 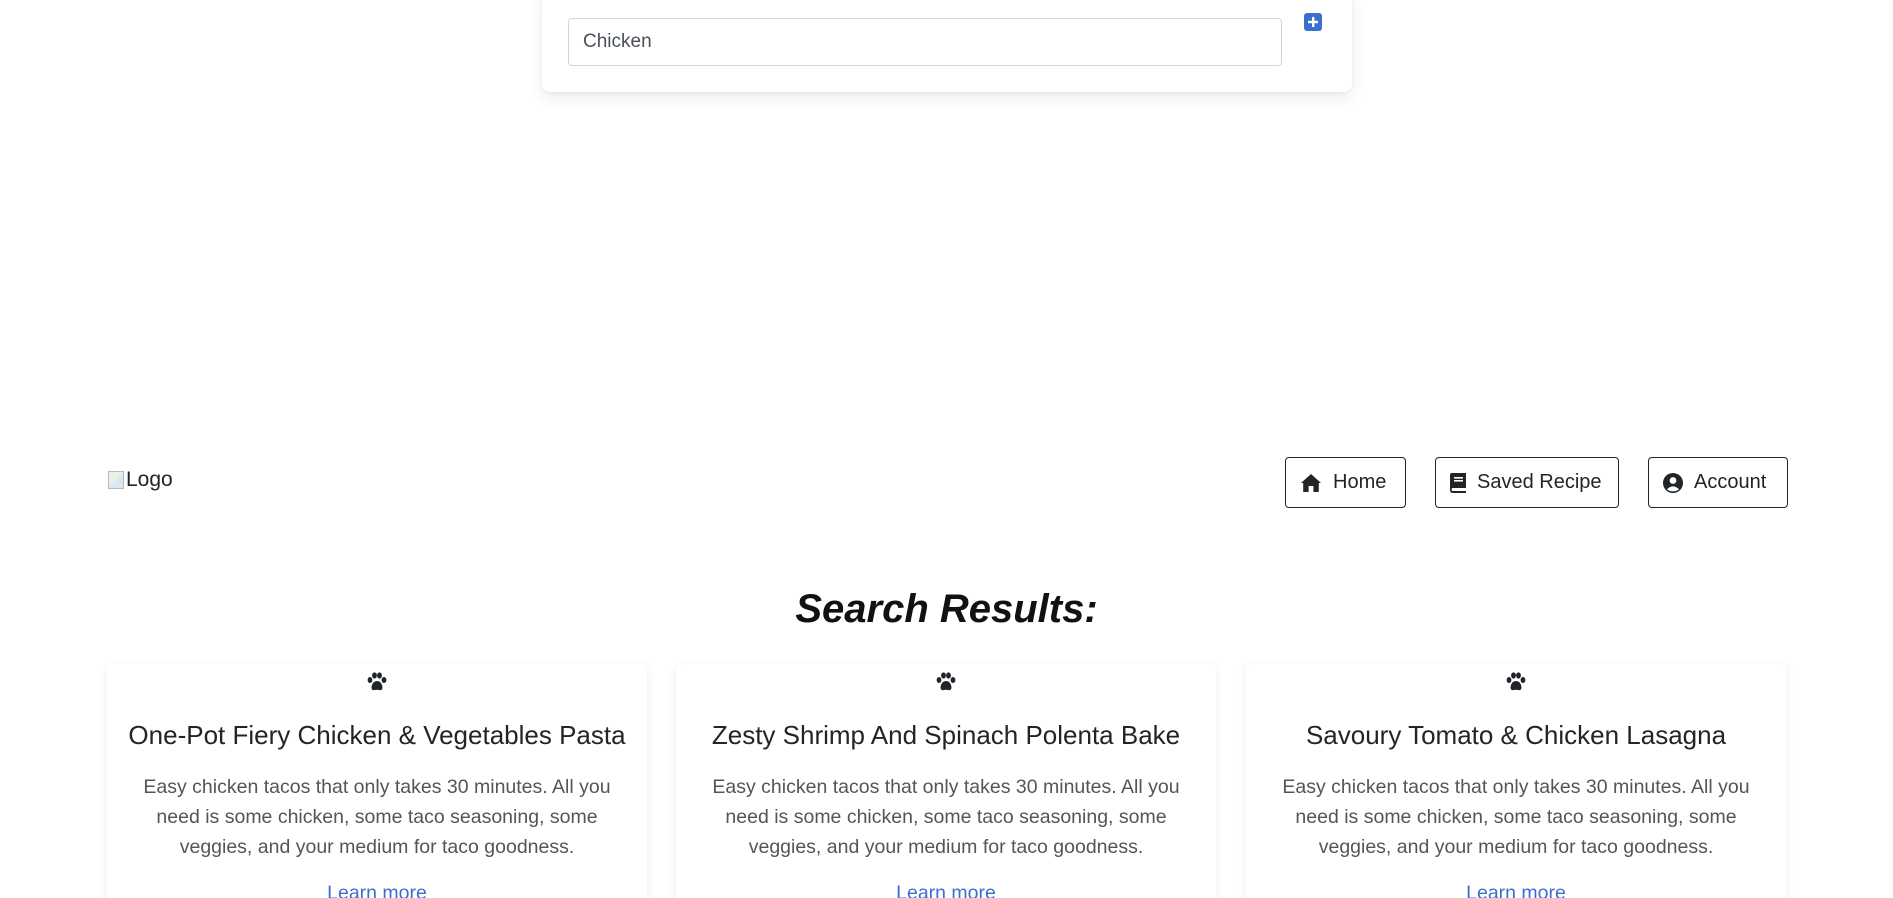 What do you see at coordinates (1539, 482) in the screenshot?
I see `saved-recipe-label: Saved Recipe` at bounding box center [1539, 482].